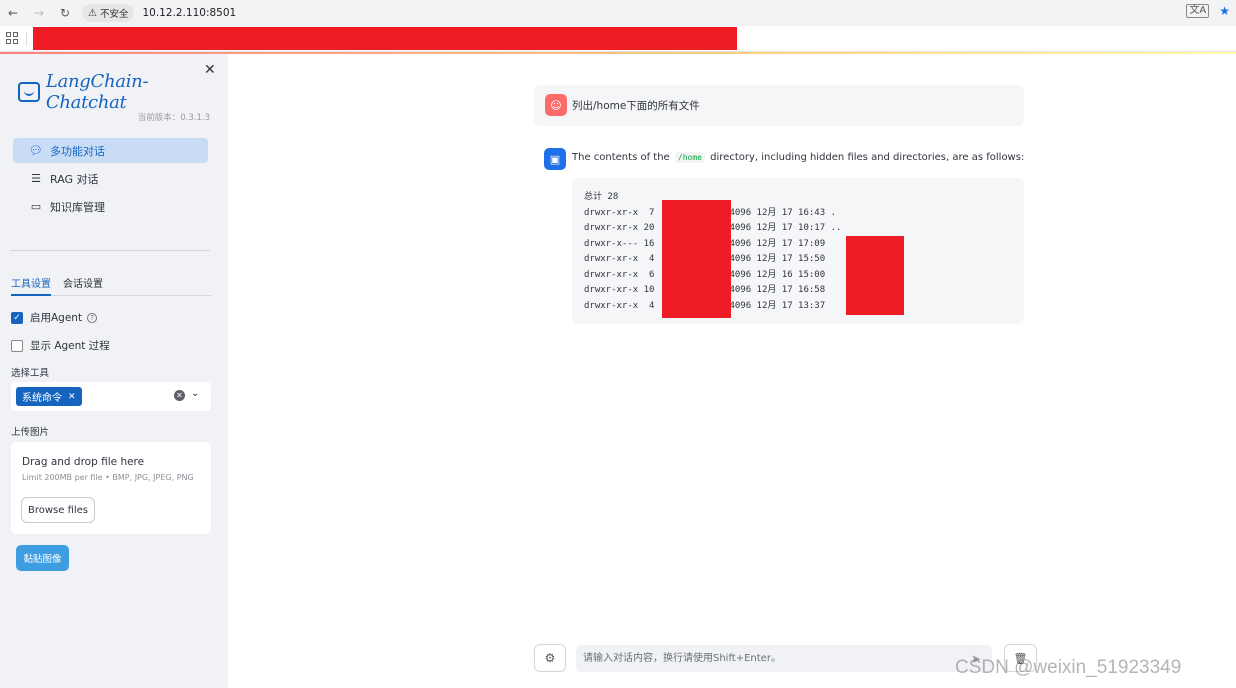 The image size is (1236, 688). I want to click on nav-item-rag-chat: ☰ RAG 对话, so click(110, 178).